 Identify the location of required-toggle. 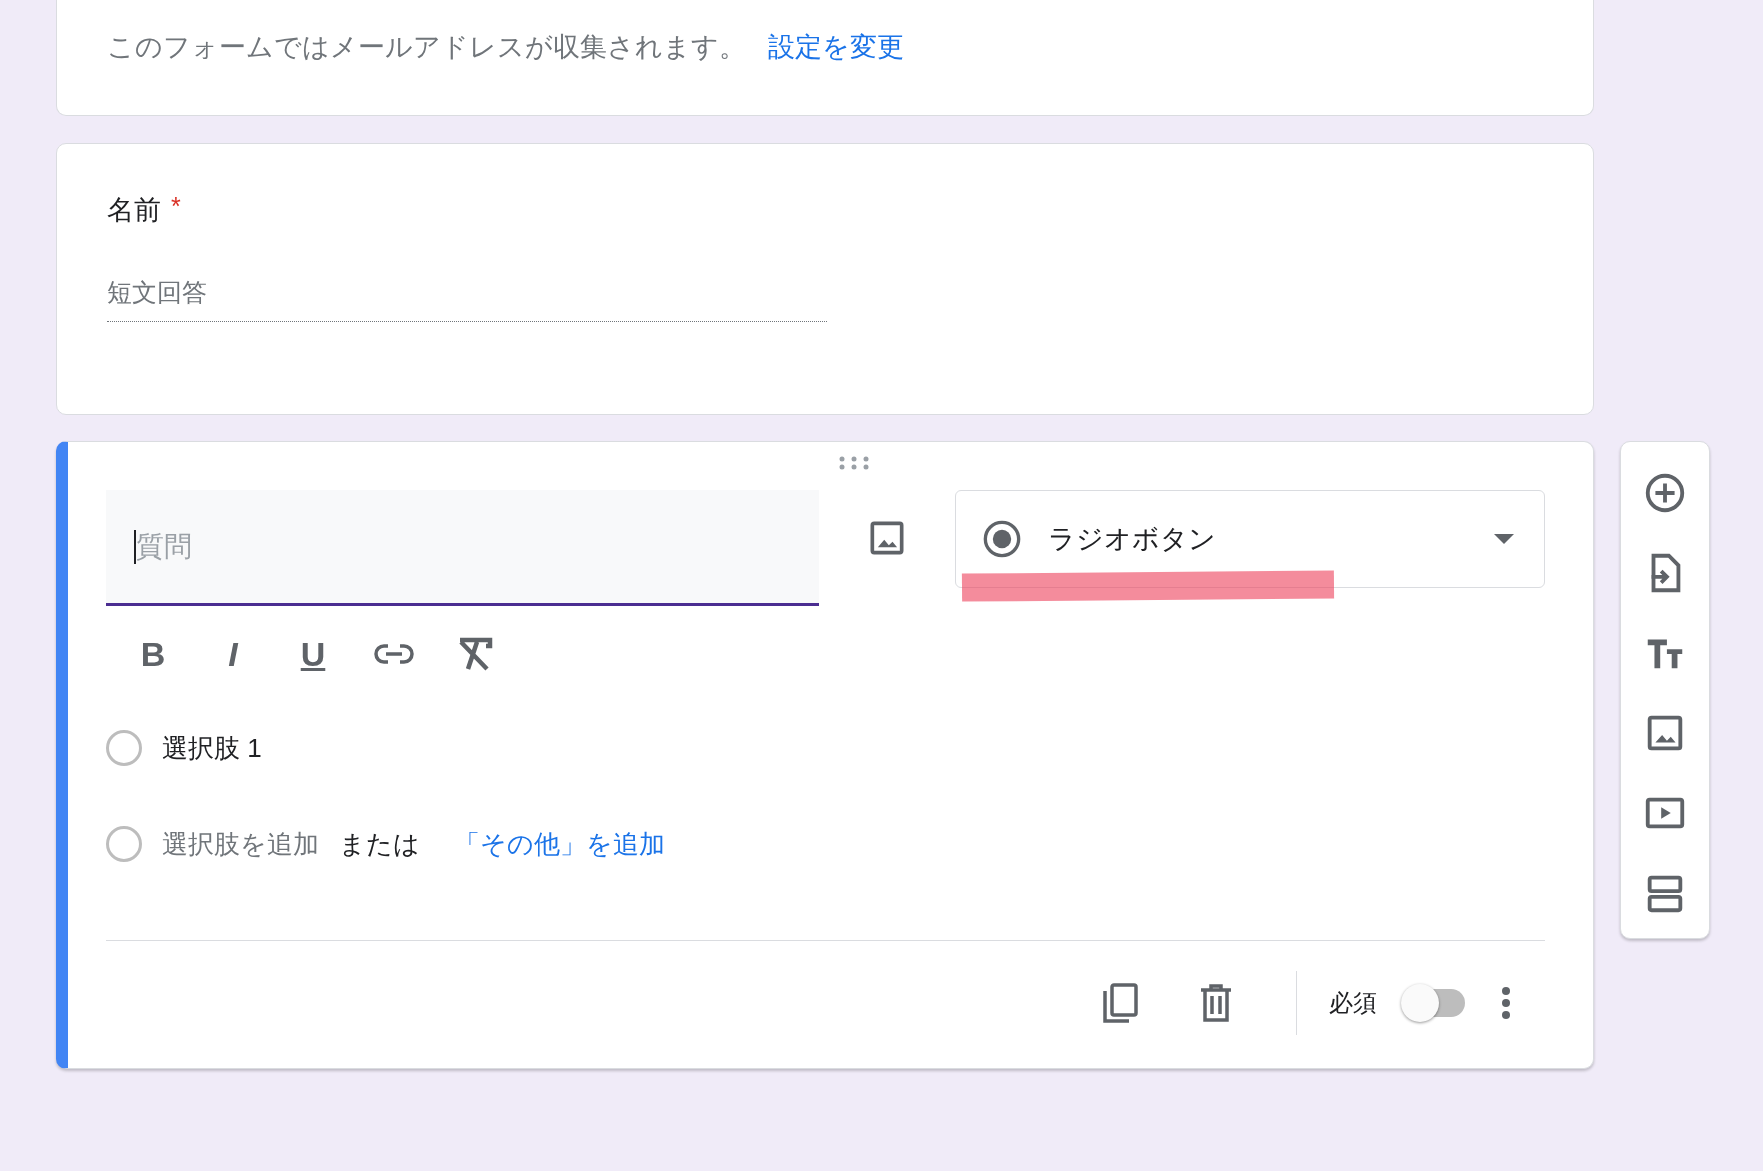
(1433, 1003).